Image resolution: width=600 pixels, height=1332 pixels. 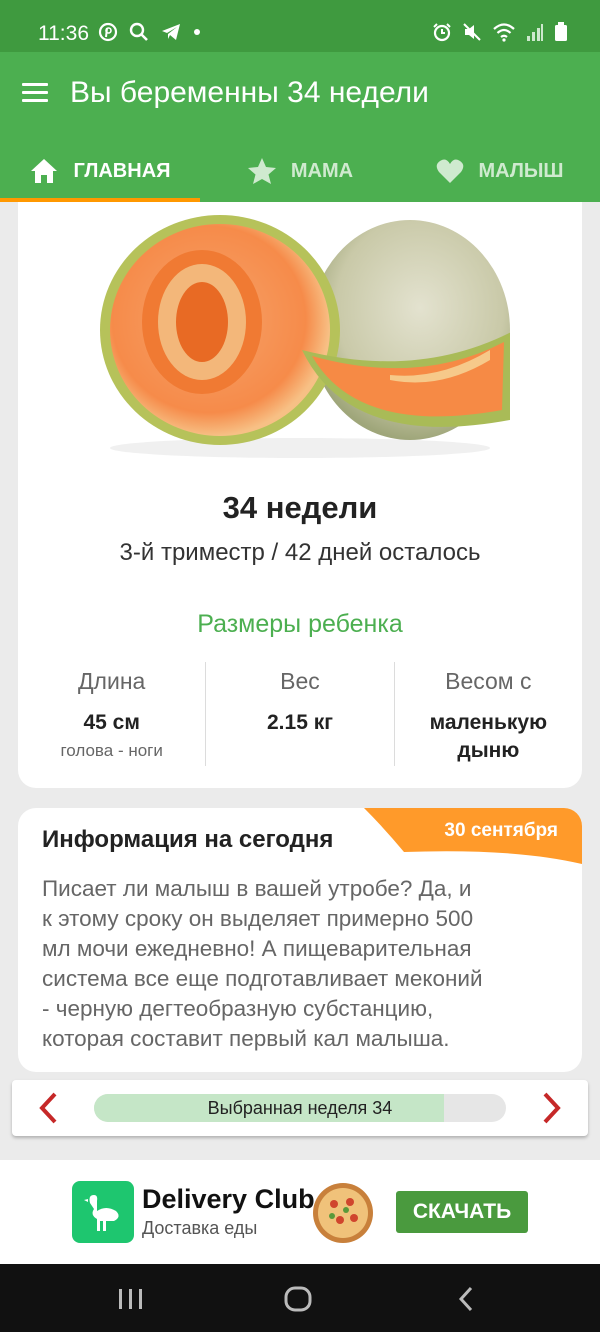 I want to click on tab-home: ГЛАВНАЯ, so click(x=100, y=171).